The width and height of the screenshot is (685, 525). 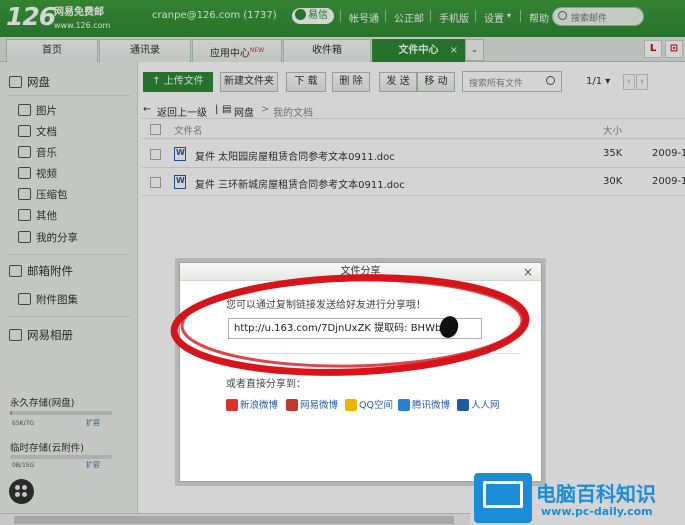 I want to click on divider, so click(x=373, y=353).